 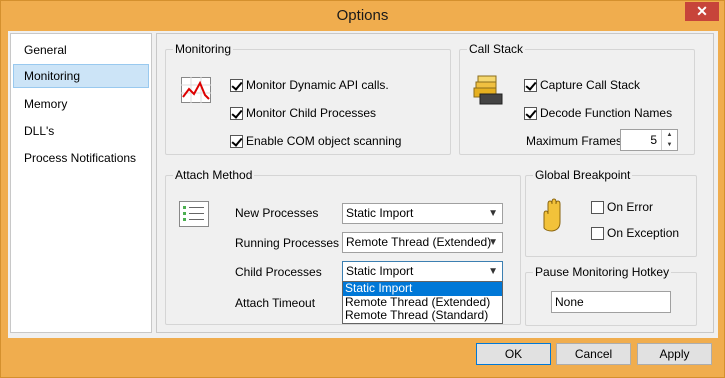 I want to click on apply-button: Apply, so click(x=674, y=354).